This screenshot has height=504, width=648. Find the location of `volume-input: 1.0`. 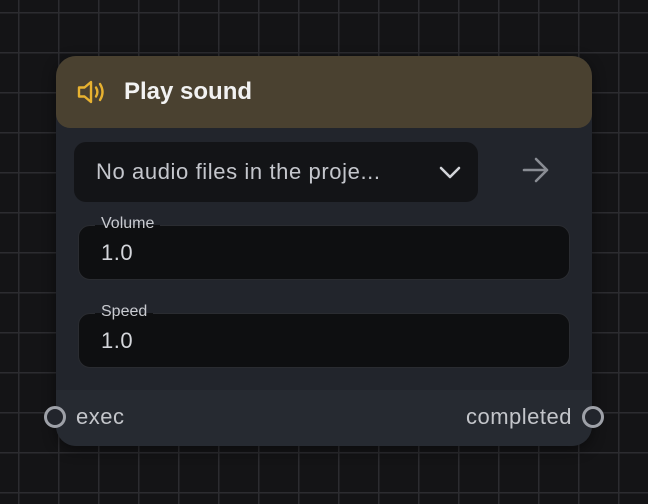

volume-input: 1.0 is located at coordinates (117, 253).